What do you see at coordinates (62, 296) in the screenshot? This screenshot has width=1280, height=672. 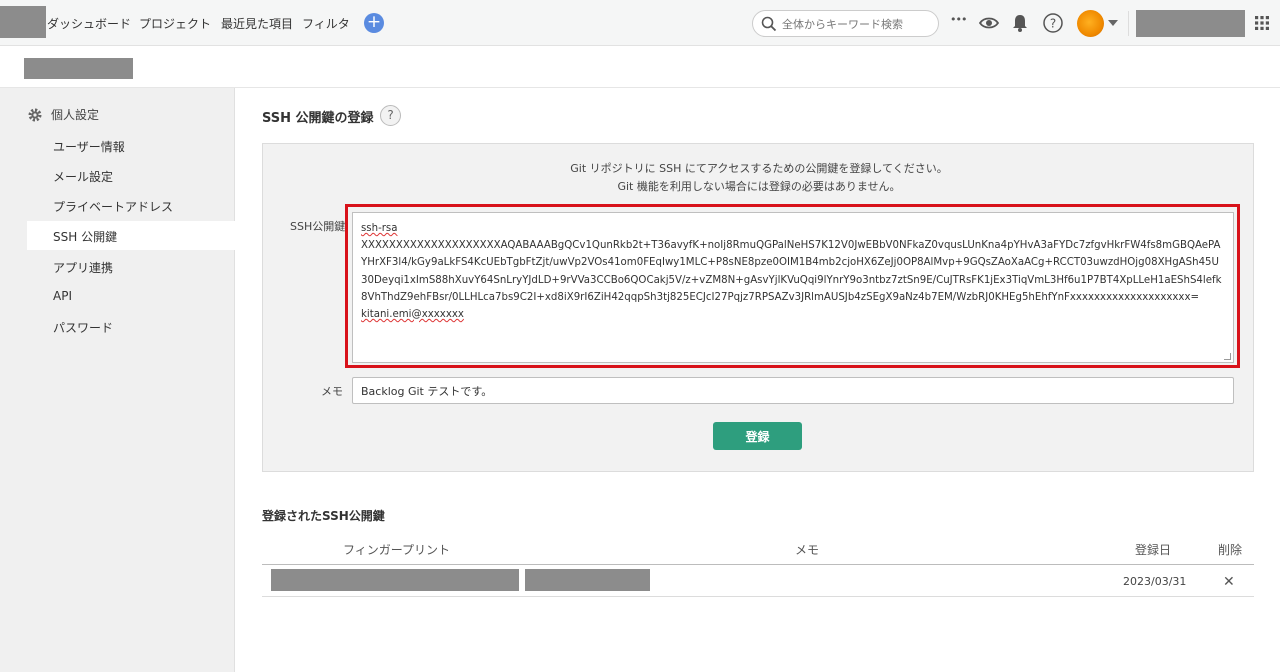 I see `sidebar-item-api: API` at bounding box center [62, 296].